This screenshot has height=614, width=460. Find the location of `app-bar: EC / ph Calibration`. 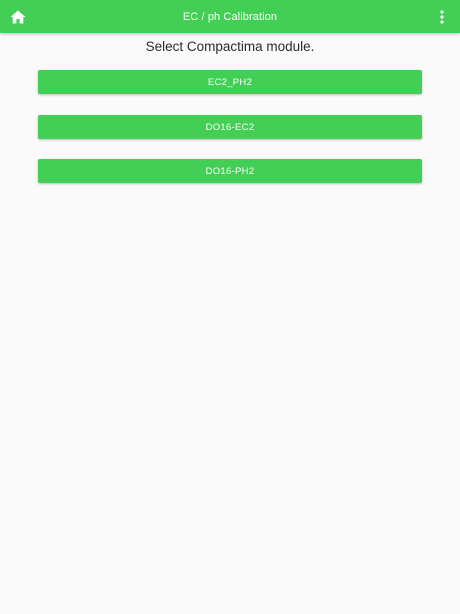

app-bar: EC / ph Calibration is located at coordinates (230, 16).